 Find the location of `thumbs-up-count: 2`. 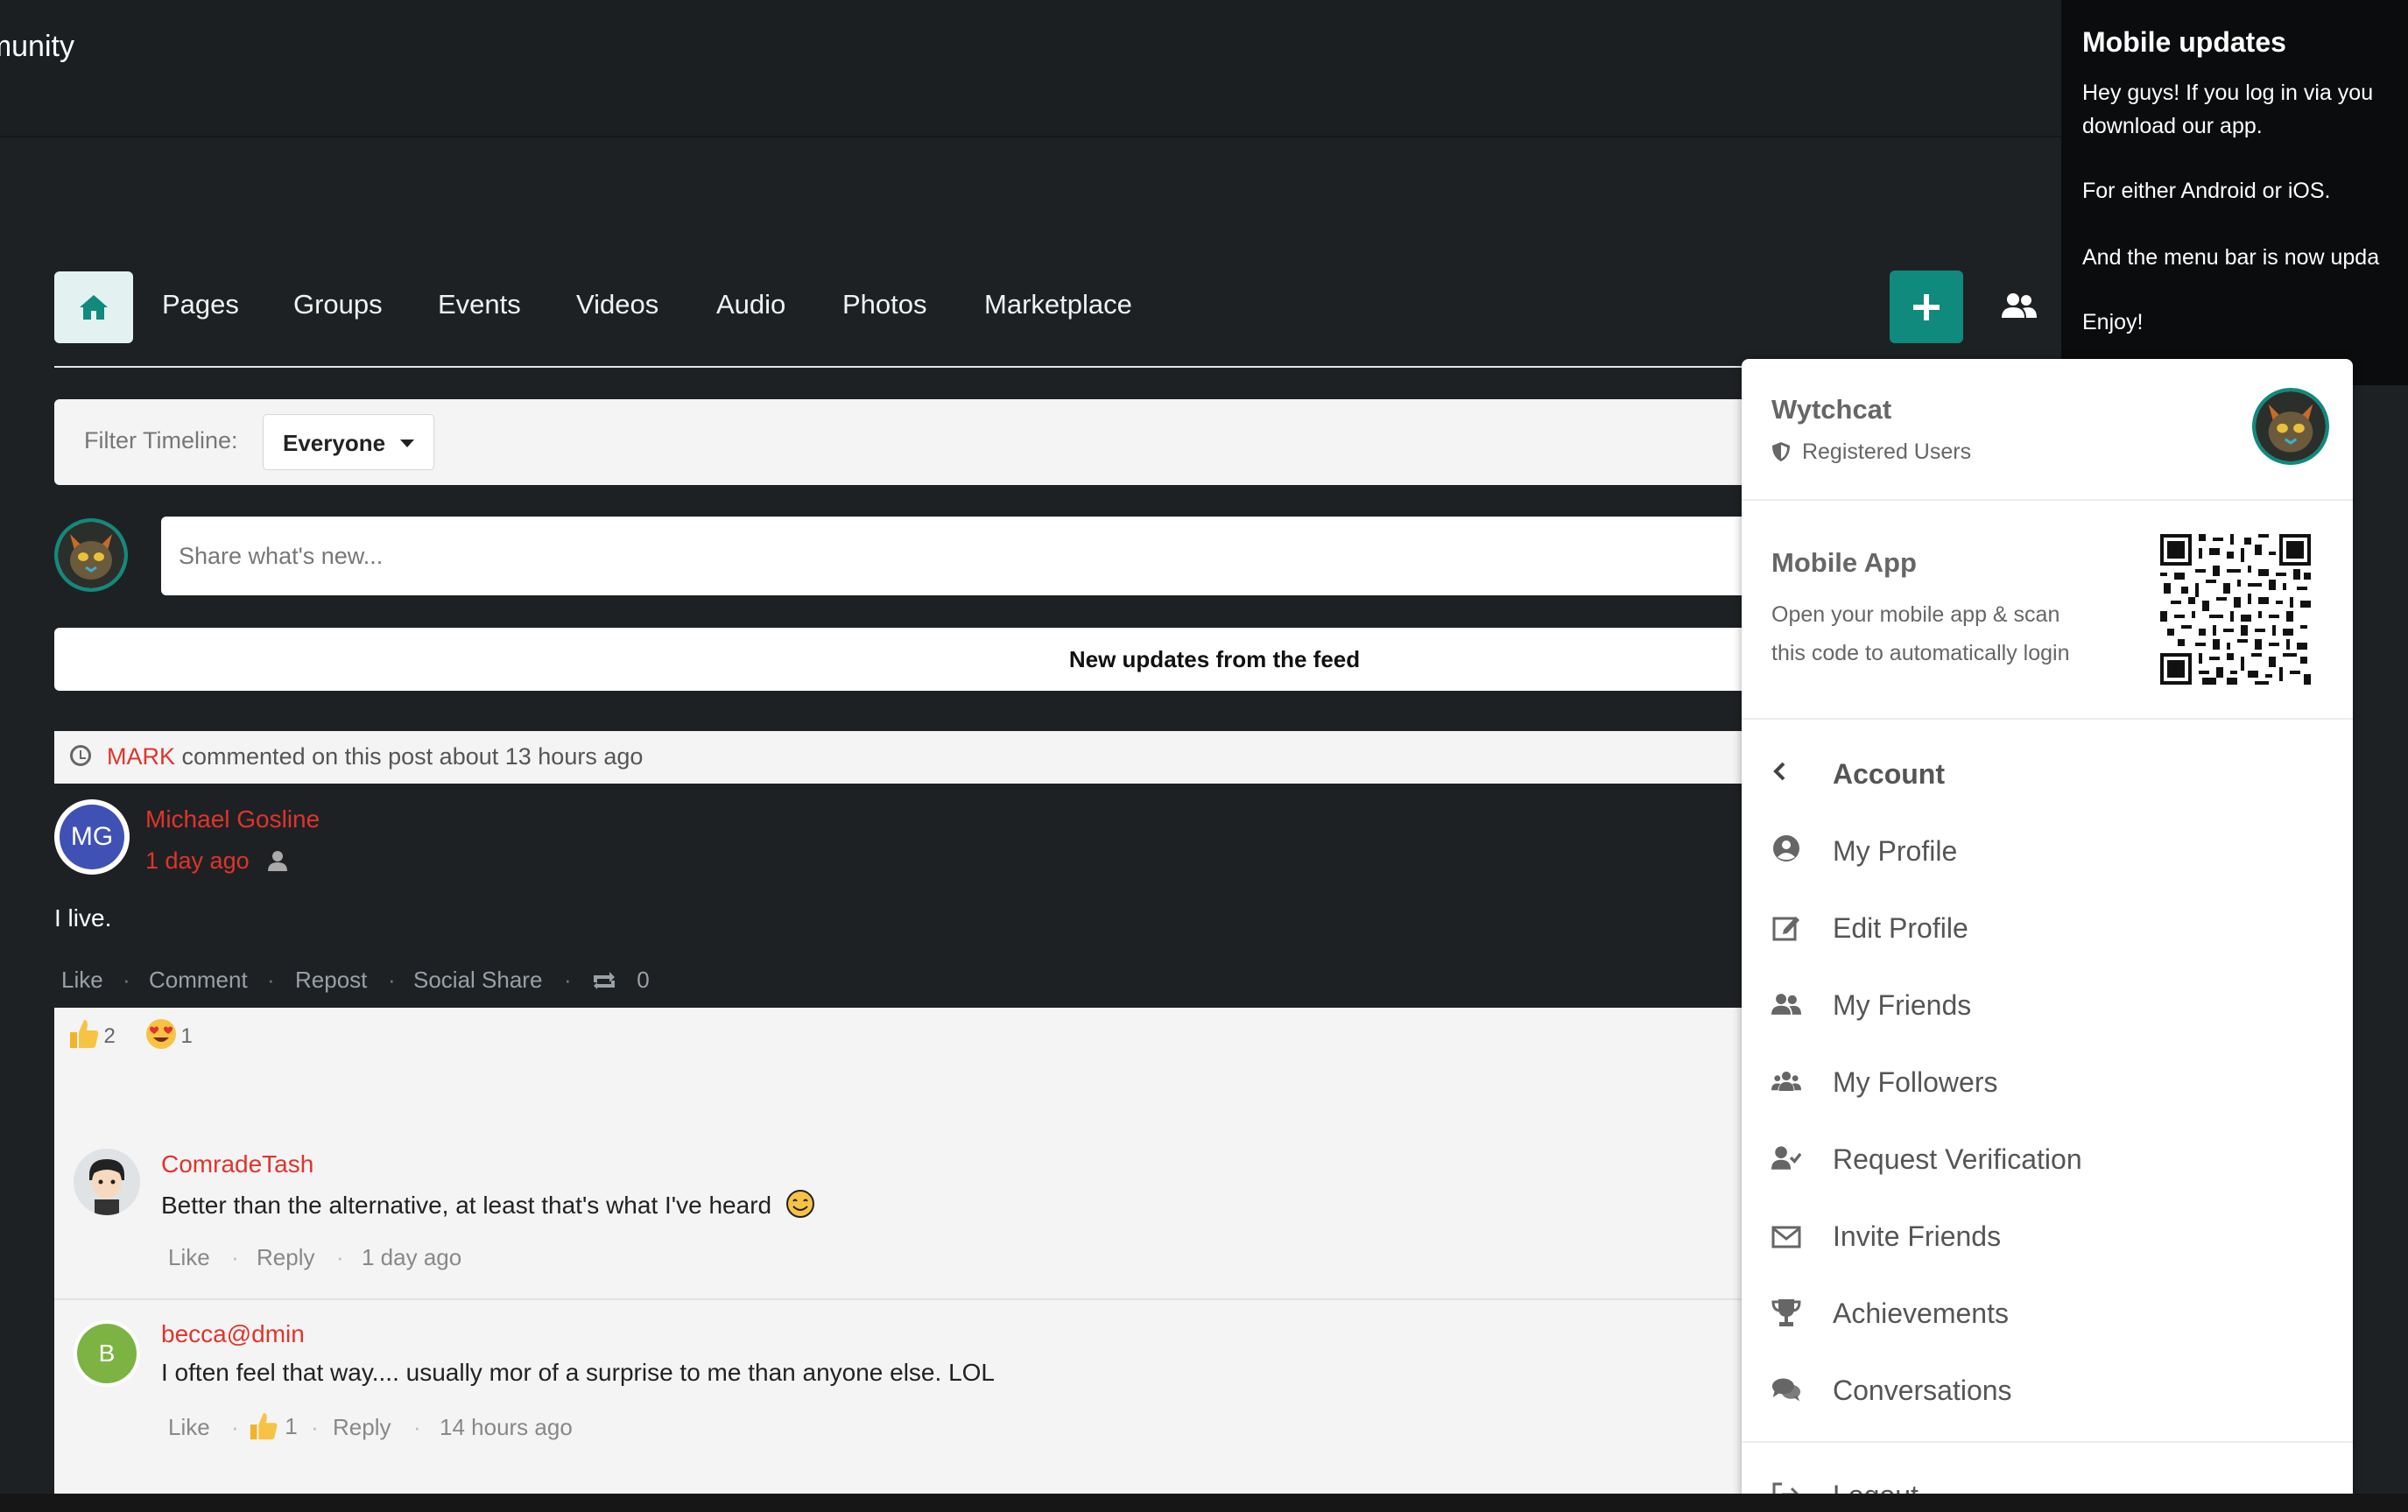

thumbs-up-count: 2 is located at coordinates (109, 1036).